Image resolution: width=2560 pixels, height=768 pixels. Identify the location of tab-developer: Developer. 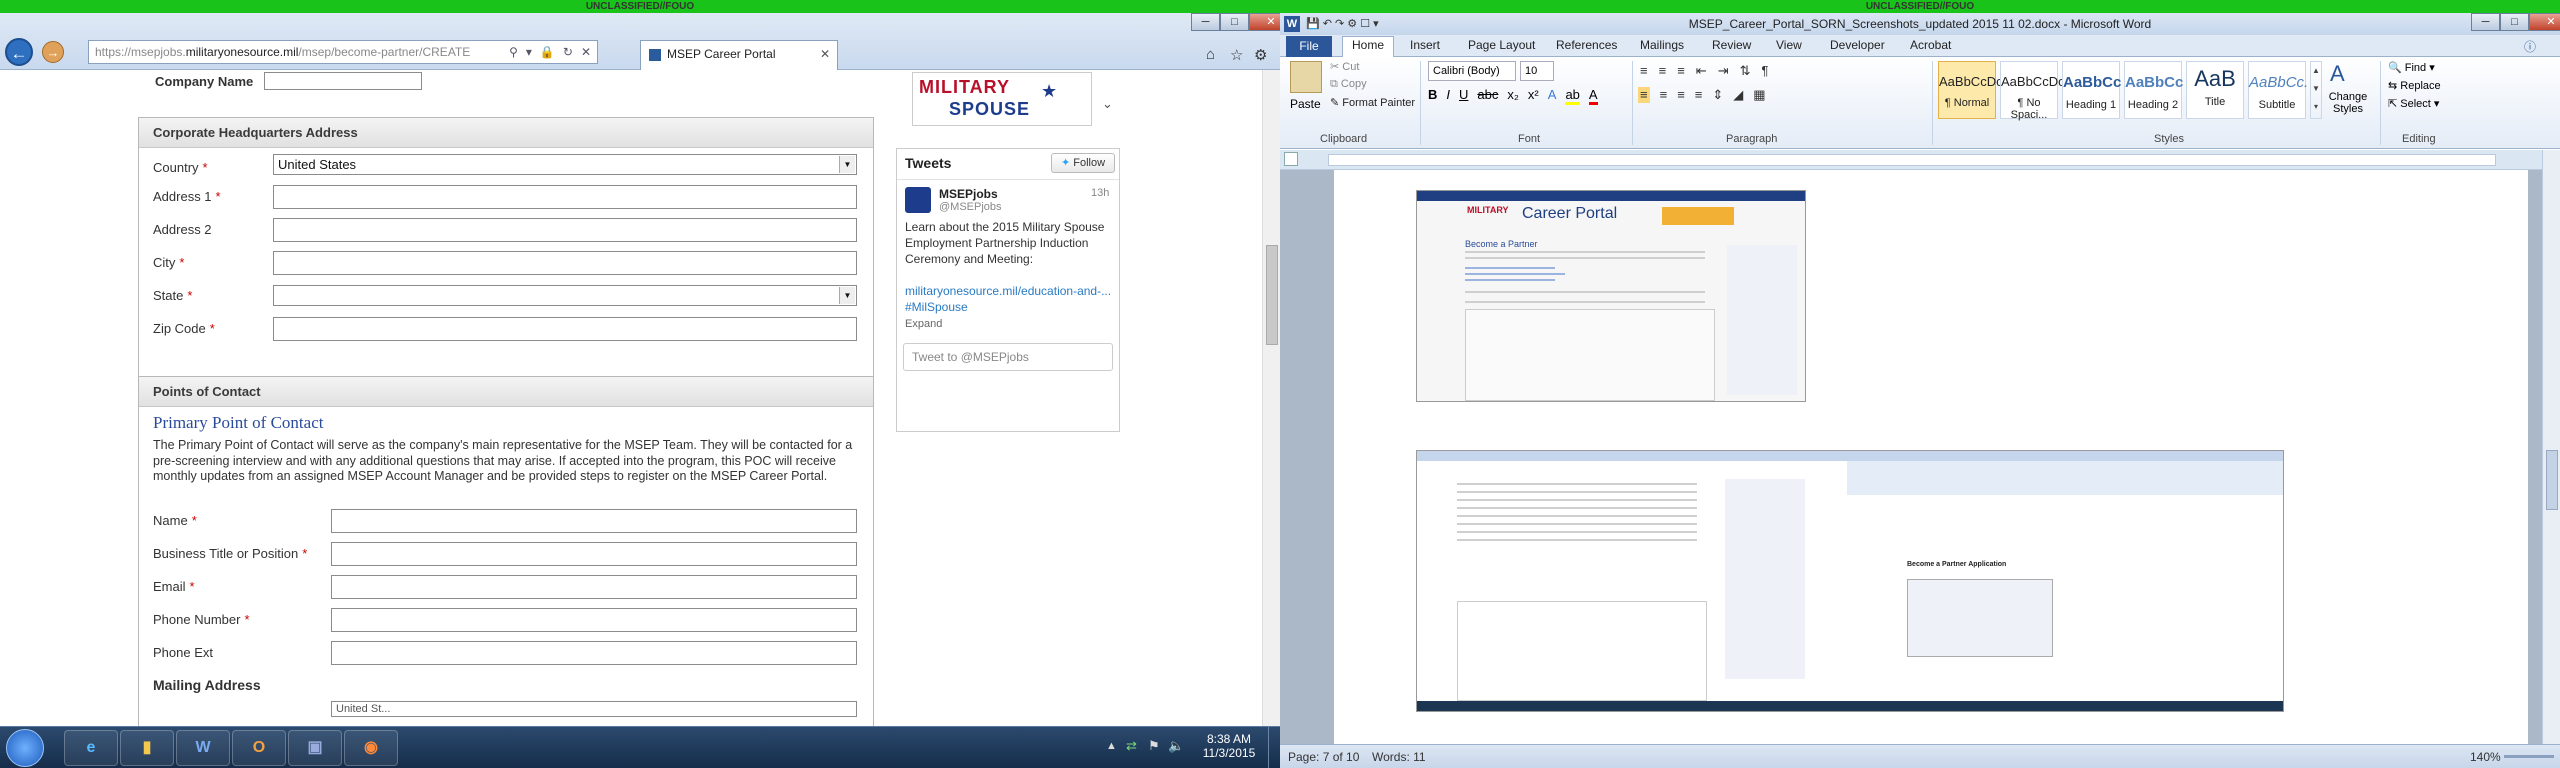
(1857, 45).